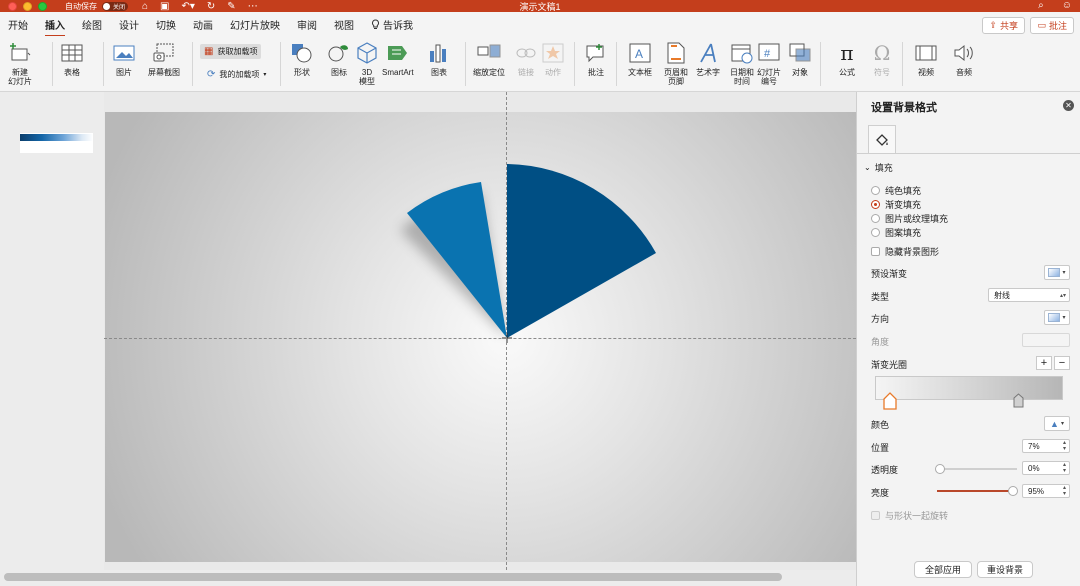  What do you see at coordinates (889, 274) in the screenshot?
I see `preset-gradient-label: 预设渐变` at bounding box center [889, 274].